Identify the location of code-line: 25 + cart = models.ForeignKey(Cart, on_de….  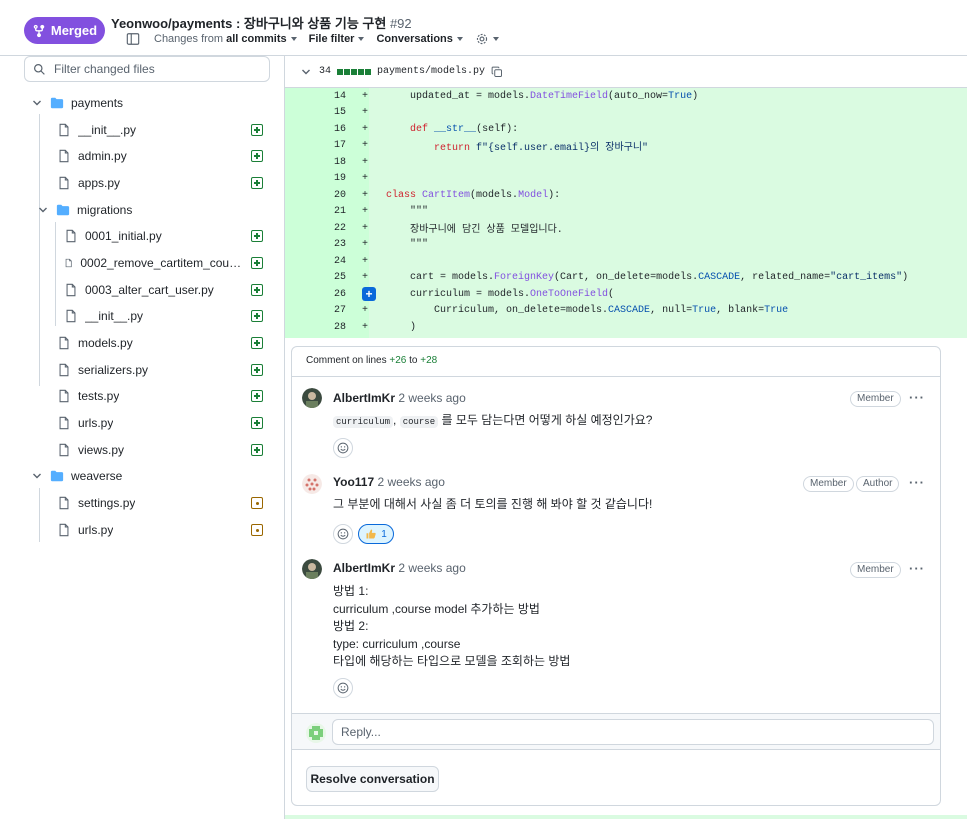
(626, 278).